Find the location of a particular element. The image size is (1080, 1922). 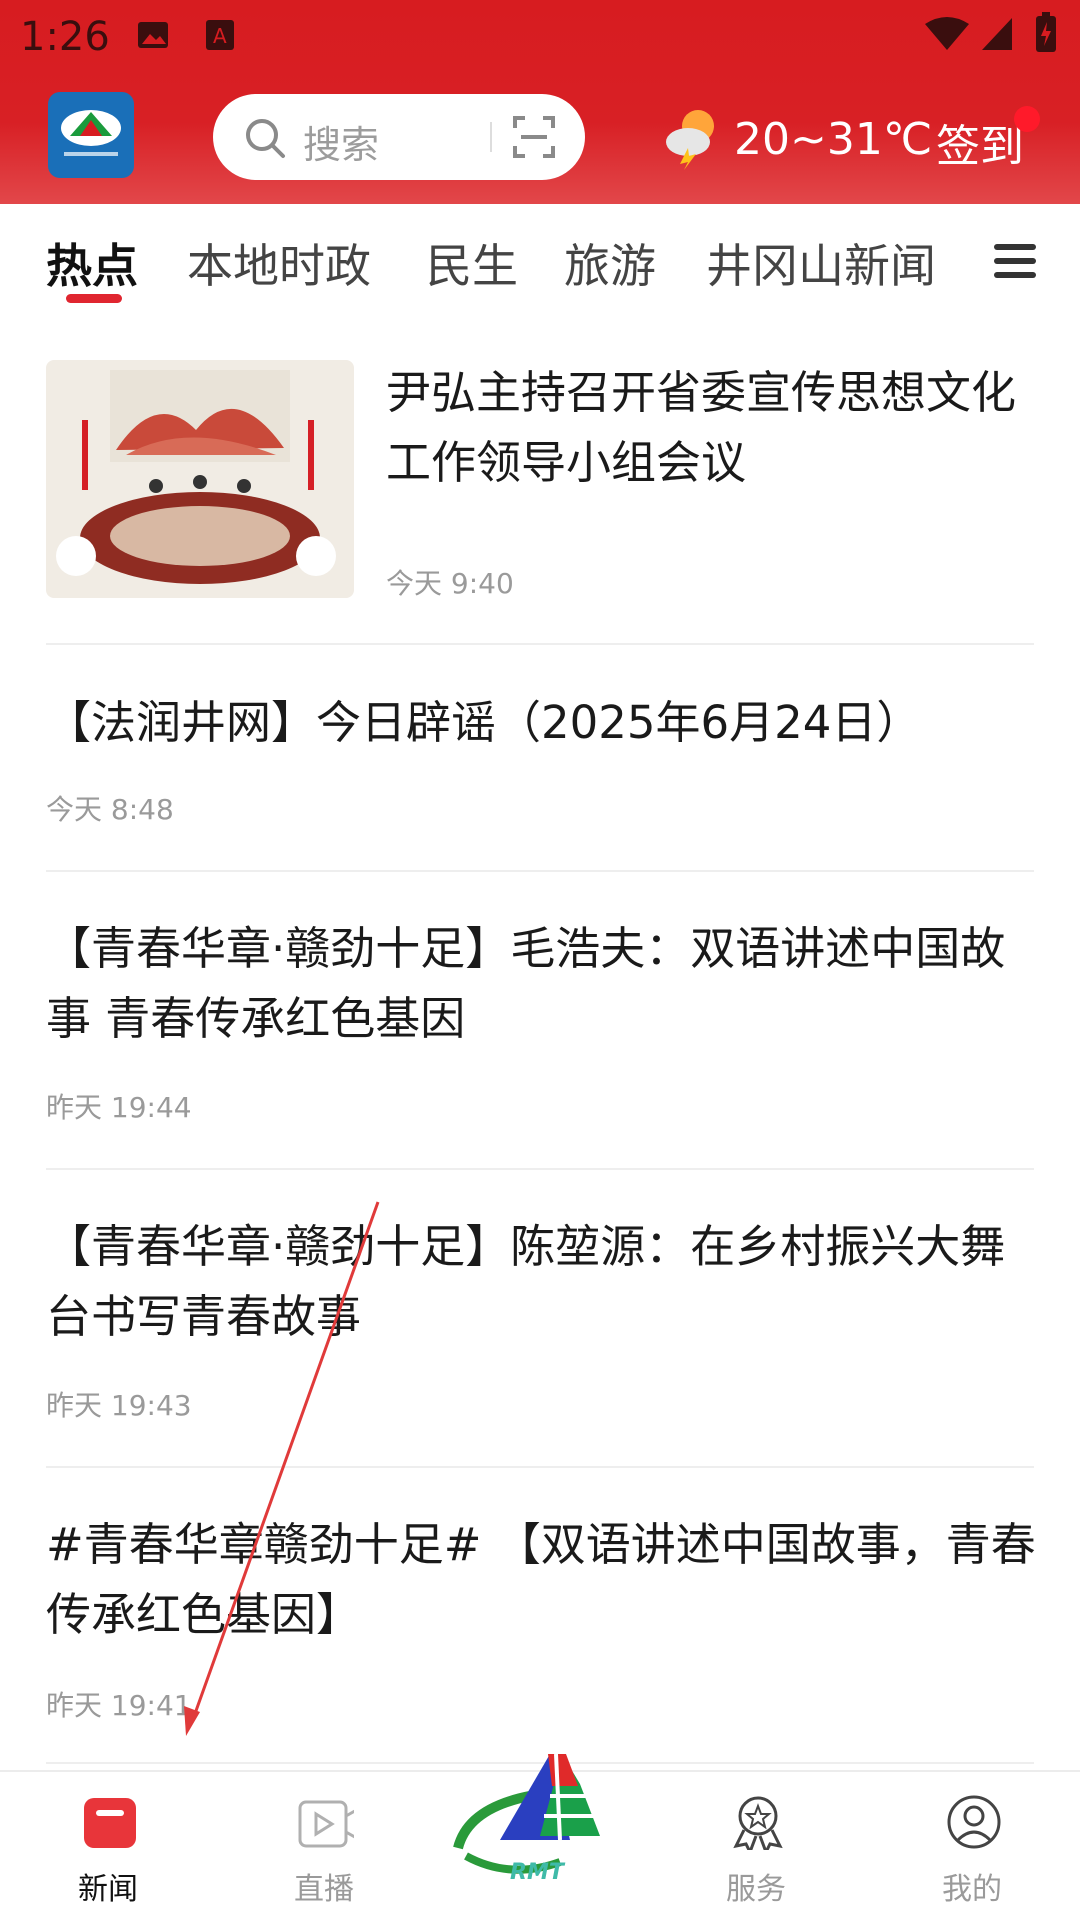

tab-jinggangshan-news: 井冈山新闻 is located at coordinates (821, 263).